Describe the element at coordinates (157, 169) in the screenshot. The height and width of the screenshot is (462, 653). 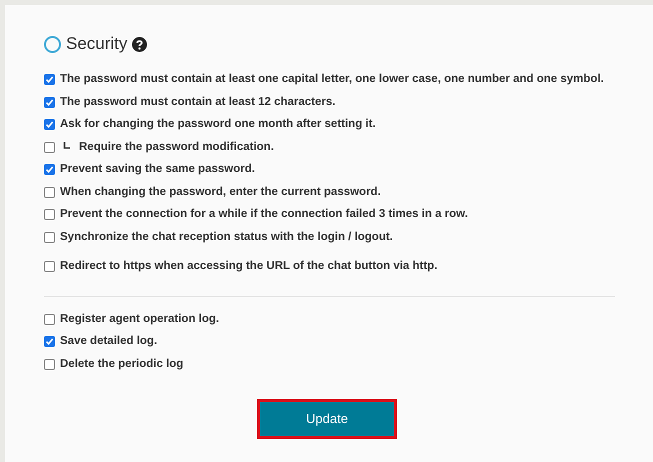
I see `option-label: Prevent saving the same password.` at that location.